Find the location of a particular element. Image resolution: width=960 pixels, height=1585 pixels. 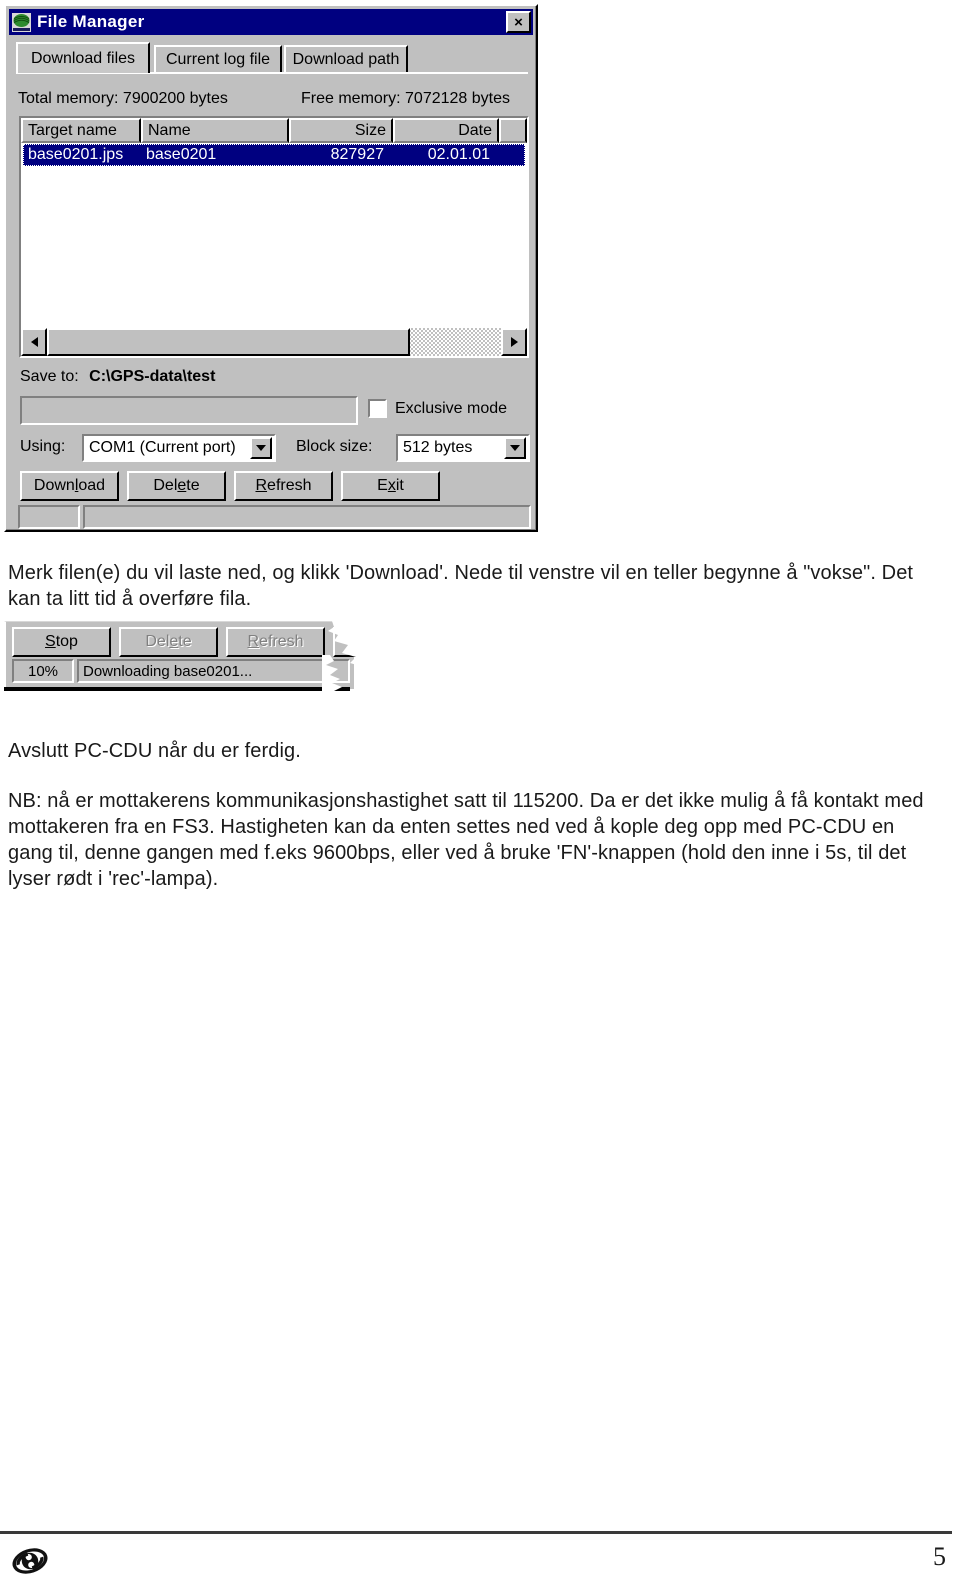

tab-download-path: Download path is located at coordinates (346, 58).